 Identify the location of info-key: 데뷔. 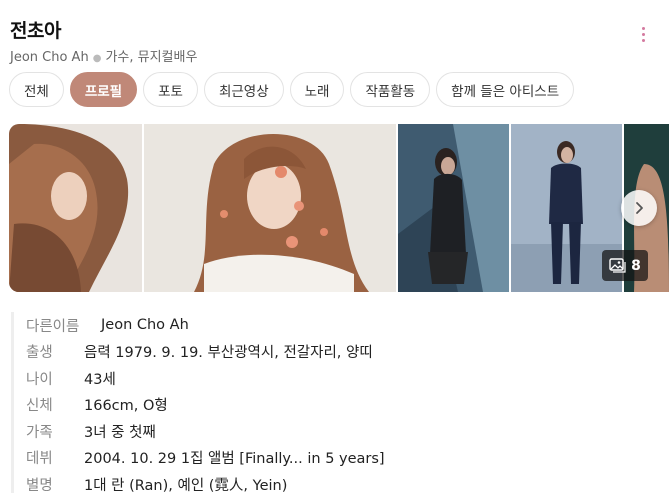
(39, 459).